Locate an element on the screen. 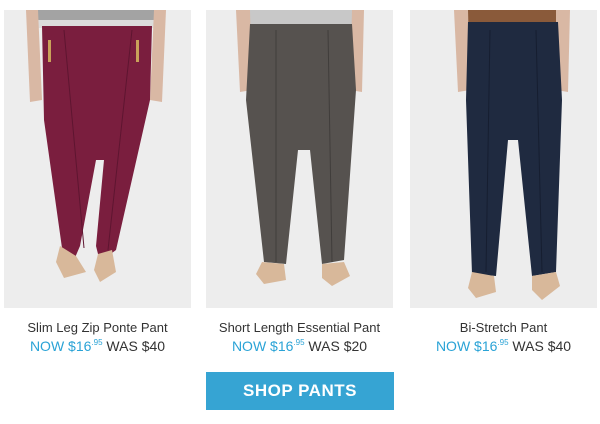  was-price: $20 is located at coordinates (355, 346).